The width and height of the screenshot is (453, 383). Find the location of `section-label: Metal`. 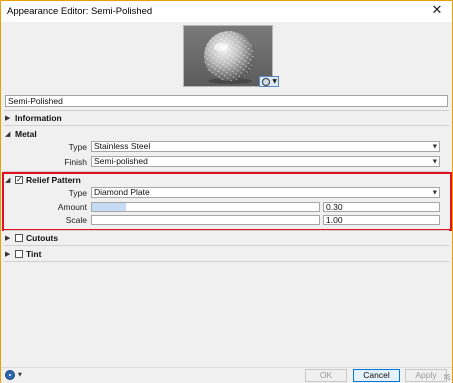

section-label: Metal is located at coordinates (26, 134).